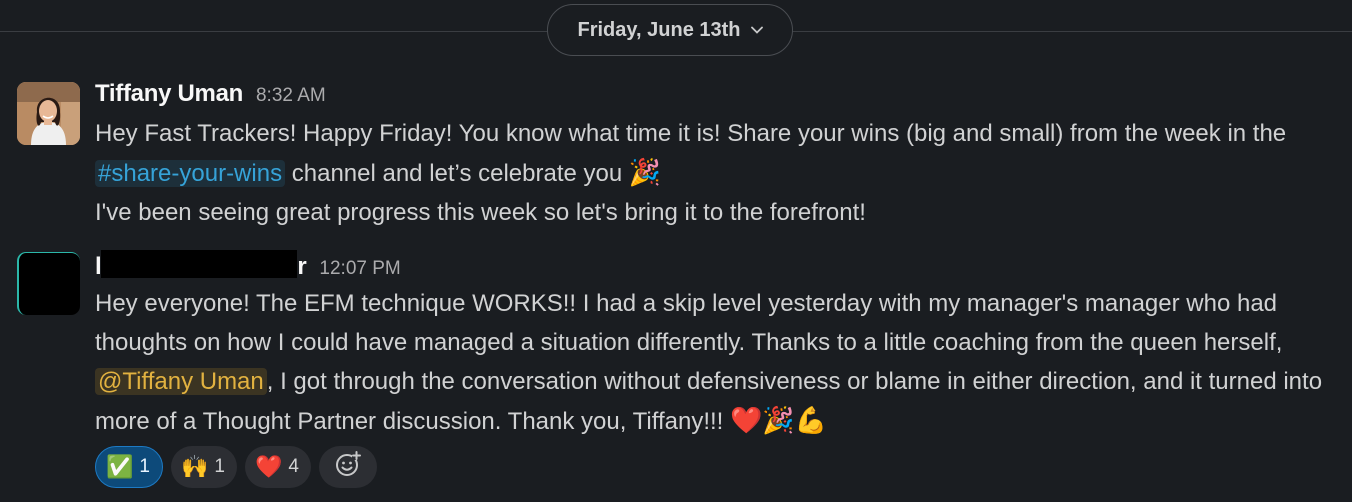  I want to click on reaction-count: 4, so click(293, 466).